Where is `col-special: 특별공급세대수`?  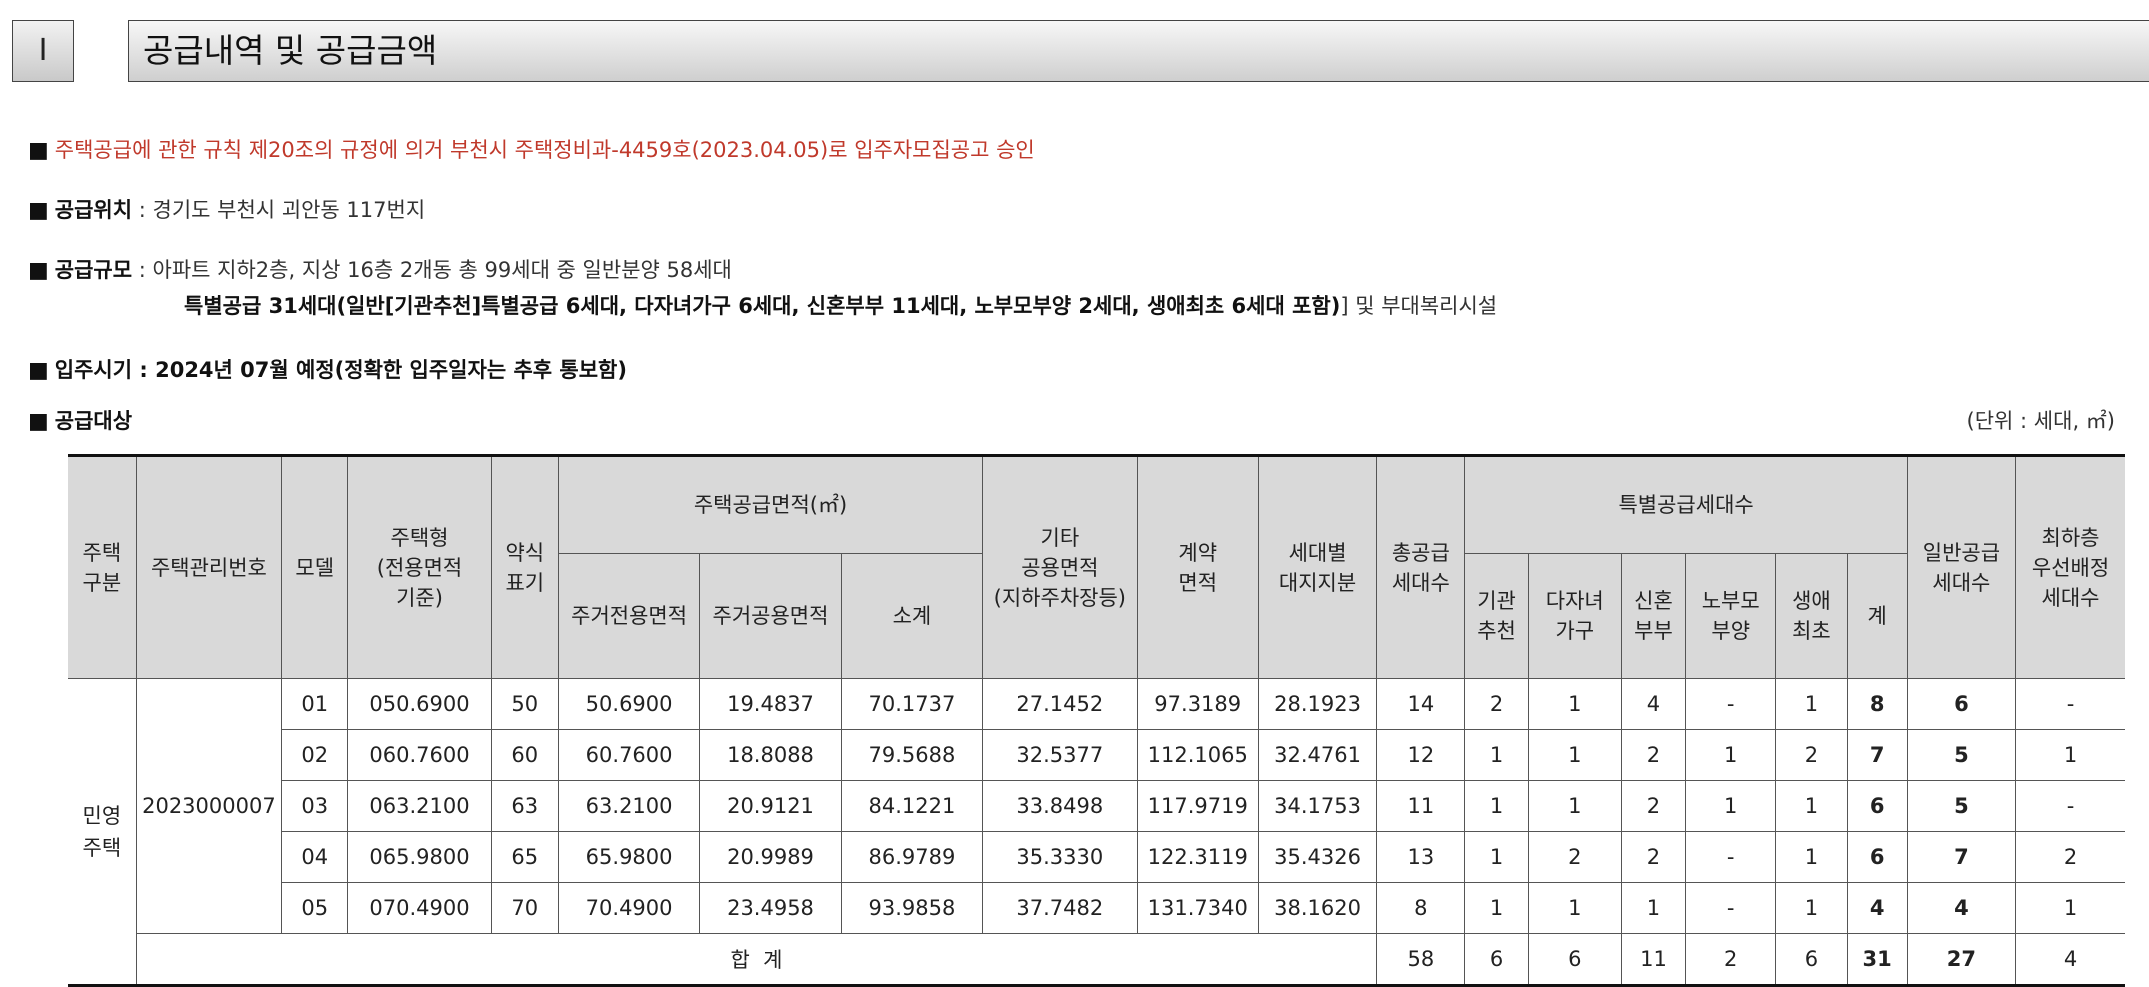
col-special: 특별공급세대수 is located at coordinates (1686, 504).